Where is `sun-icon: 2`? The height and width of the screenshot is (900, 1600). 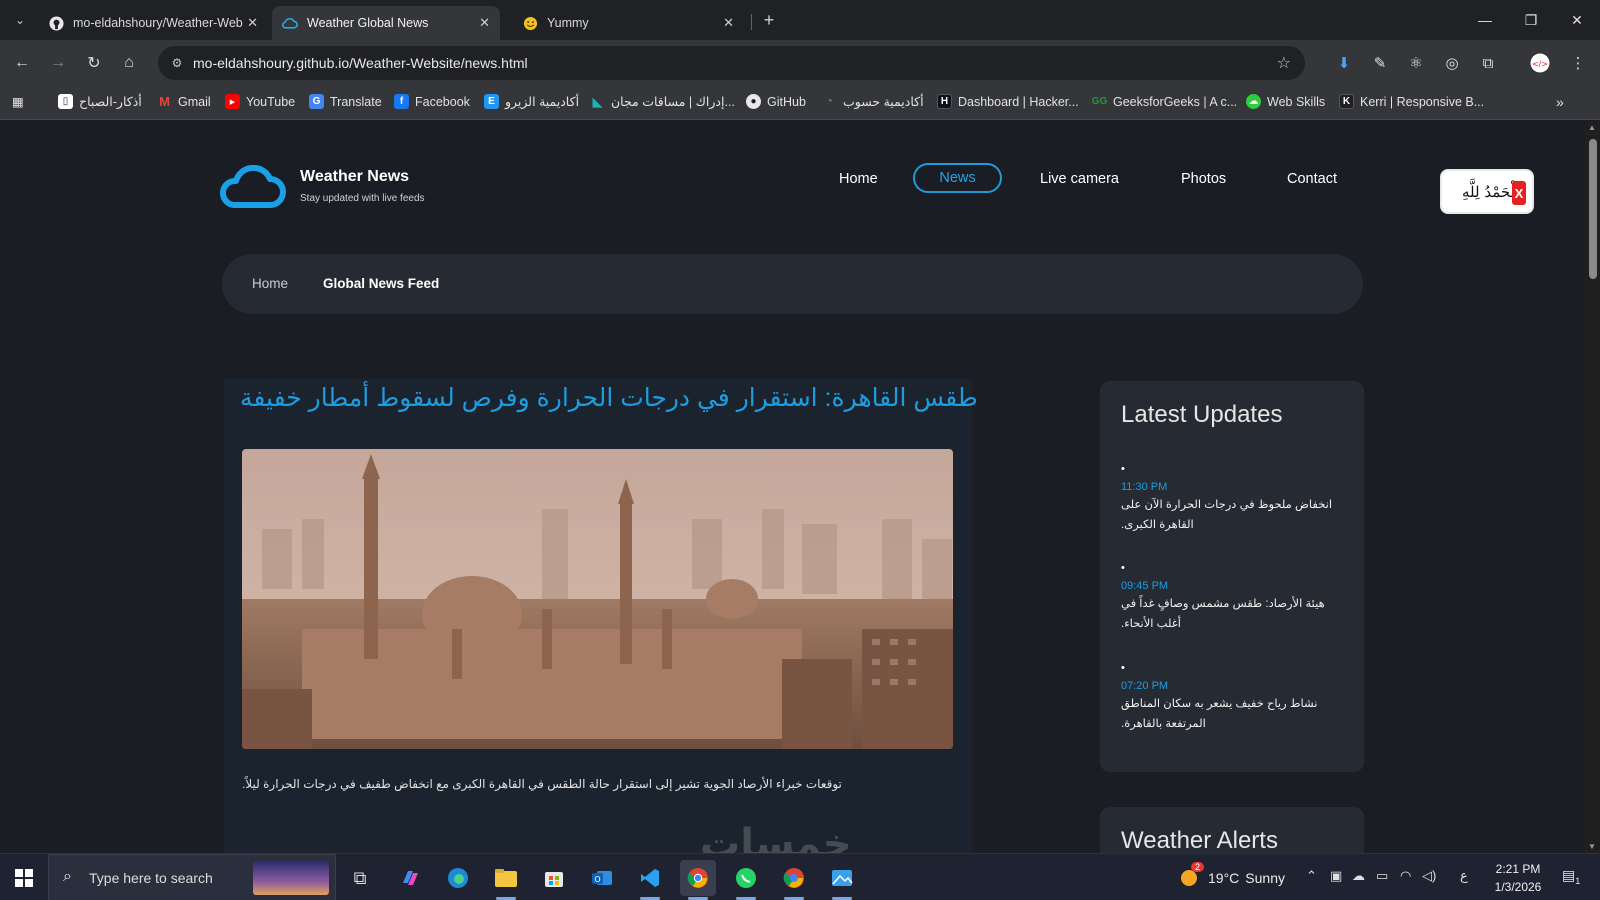
sun-icon: 2 is located at coordinates (1191, 875).